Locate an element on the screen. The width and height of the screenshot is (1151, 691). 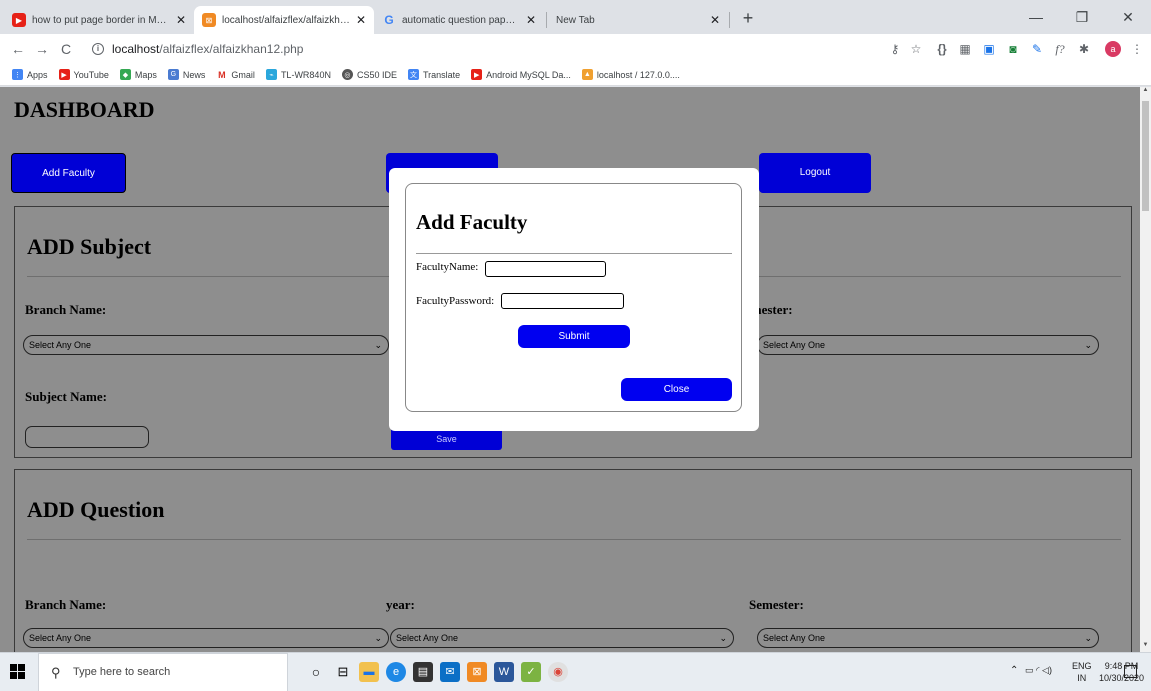
bookmark-maps: ◆ Maps is located at coordinates (138, 74).